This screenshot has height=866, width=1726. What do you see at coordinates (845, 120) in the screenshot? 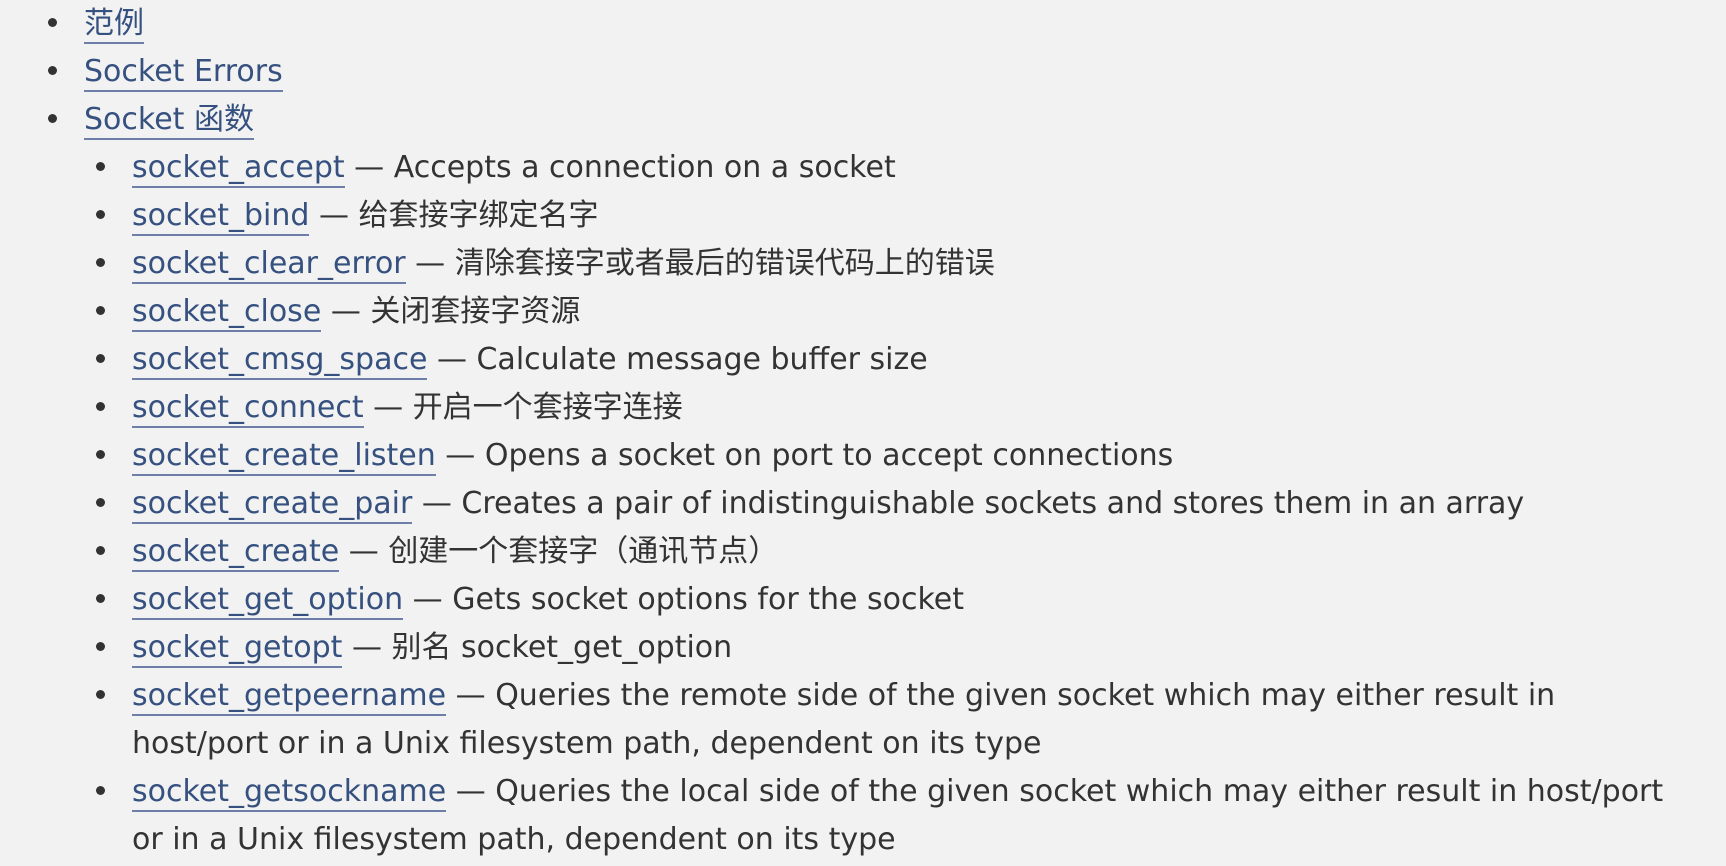
I see `toc-item-socket-functions: Socket 函数` at bounding box center [845, 120].